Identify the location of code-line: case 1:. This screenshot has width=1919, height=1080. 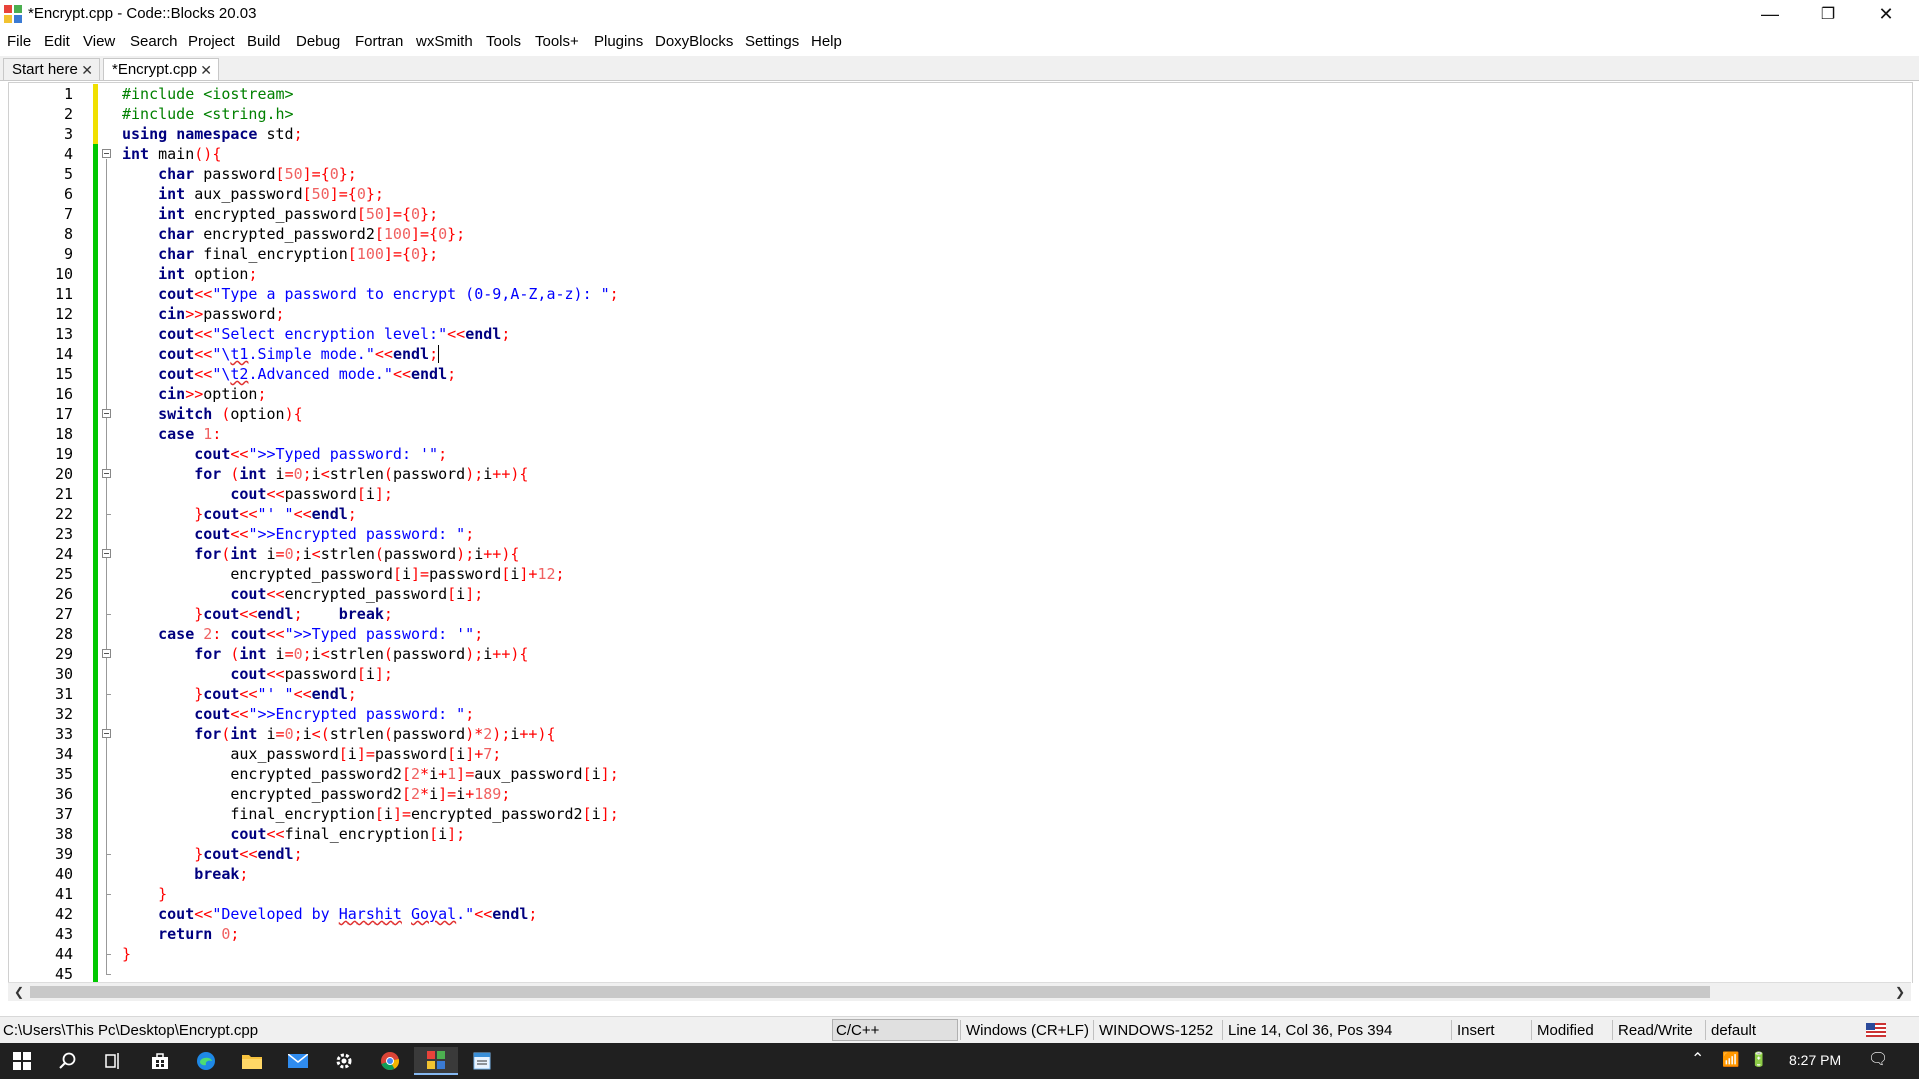
(171, 434).